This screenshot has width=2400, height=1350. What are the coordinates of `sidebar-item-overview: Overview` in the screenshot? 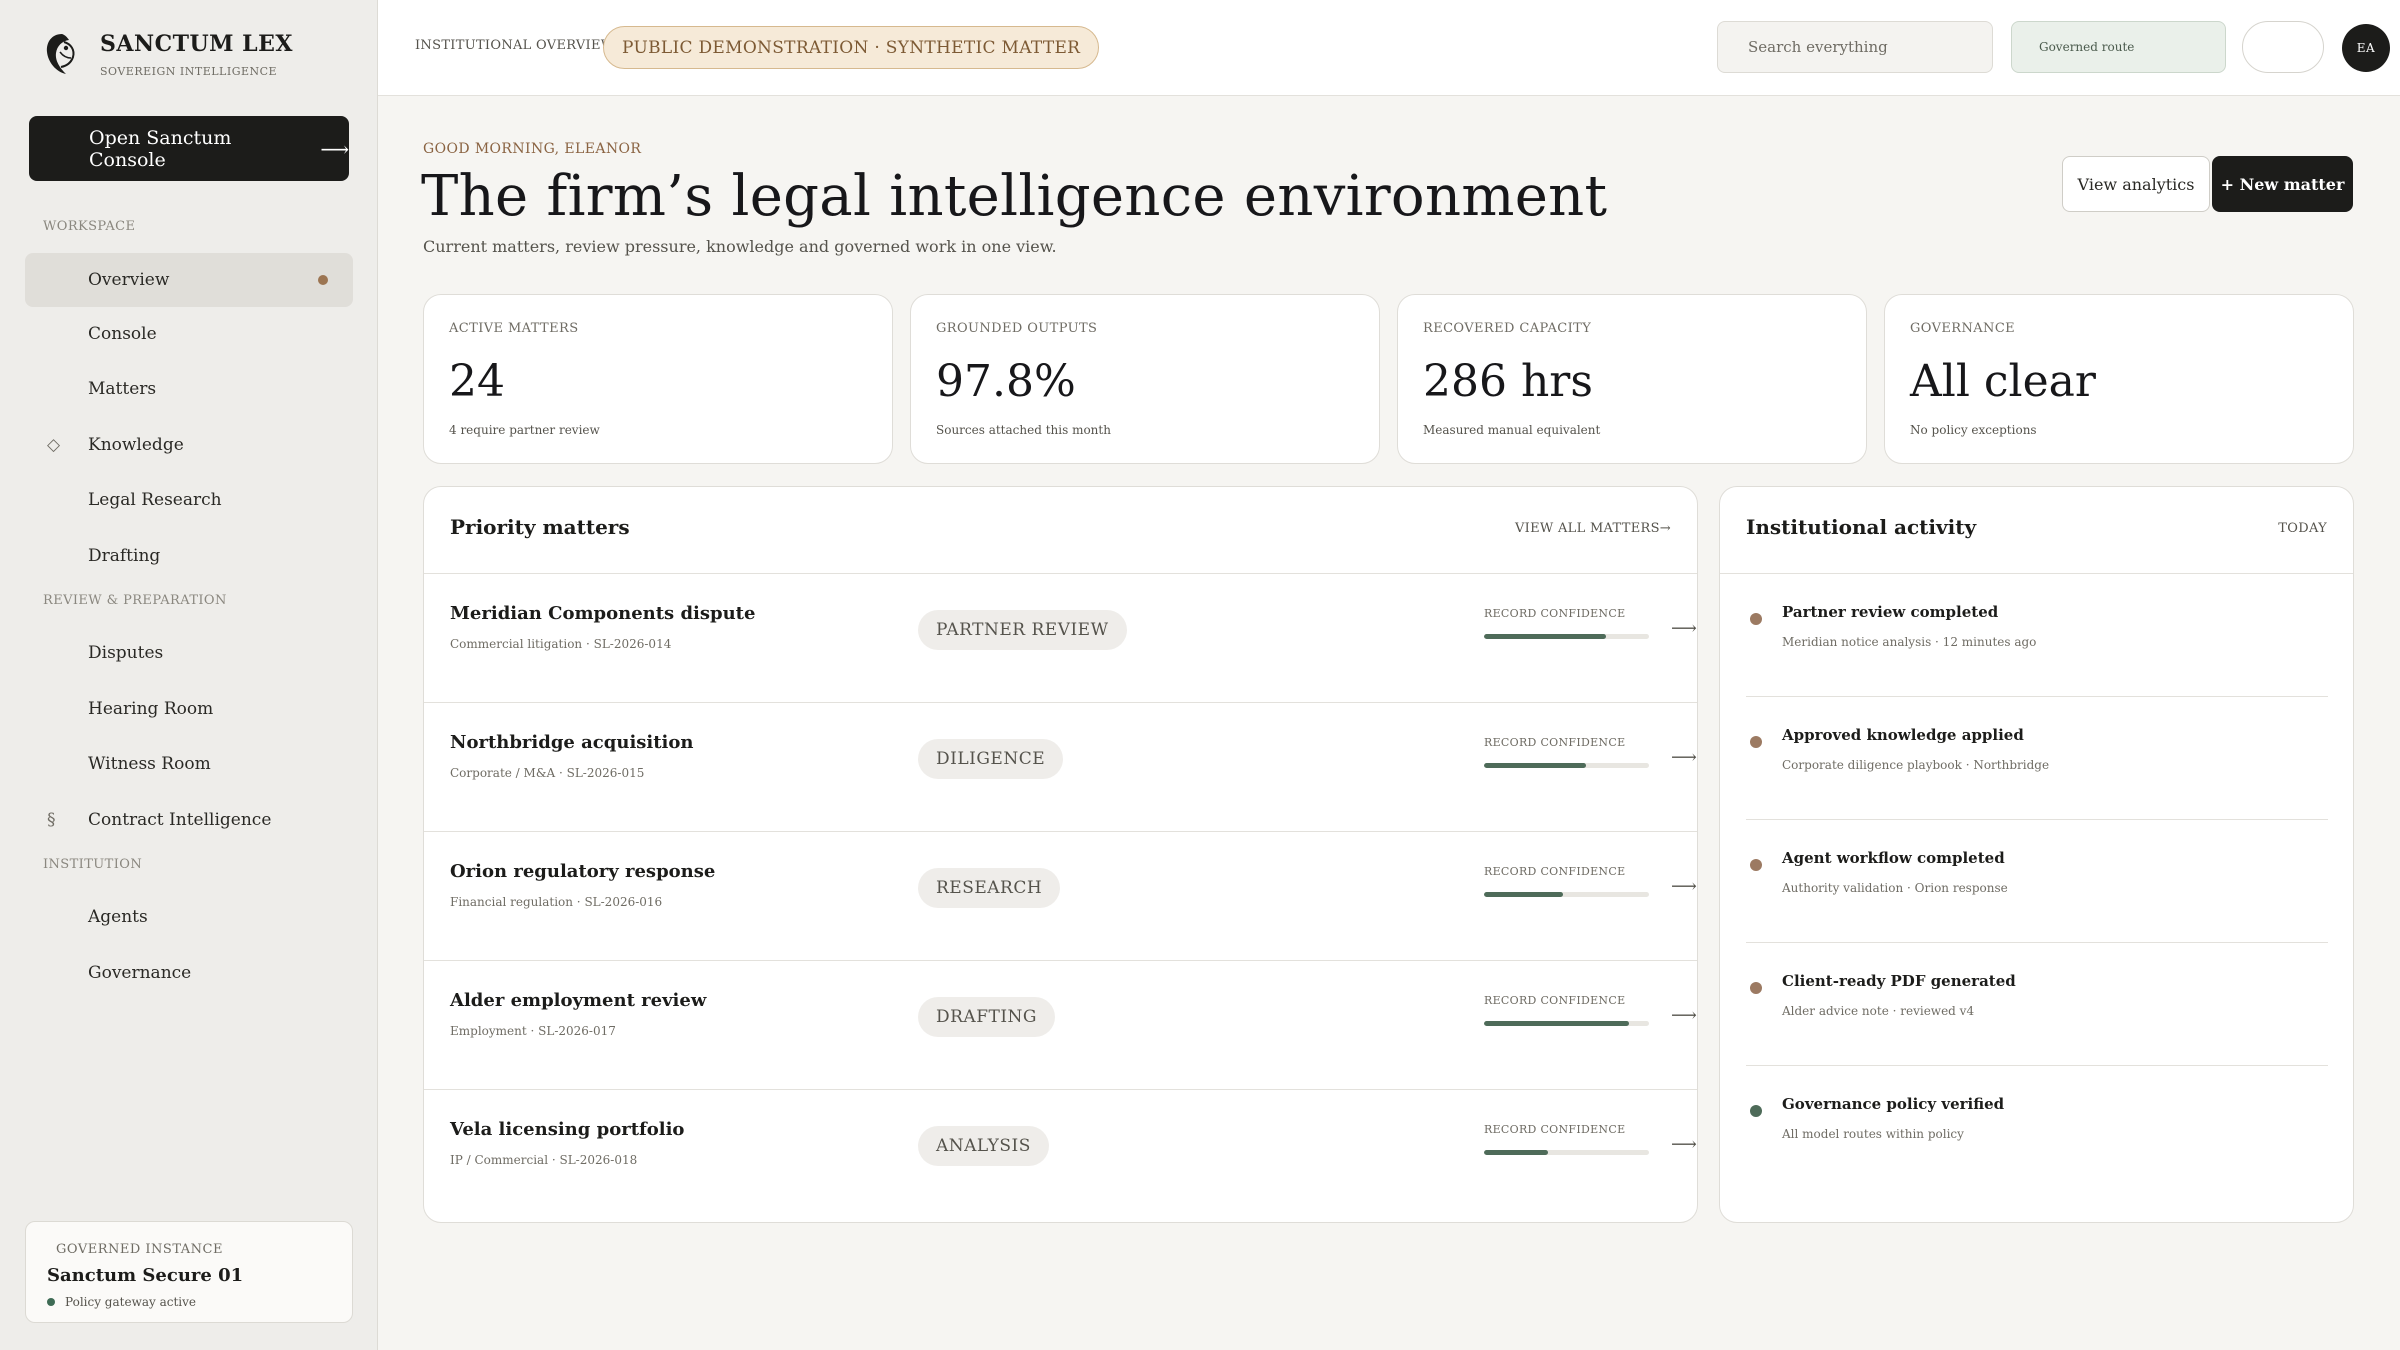 It's located at (189, 280).